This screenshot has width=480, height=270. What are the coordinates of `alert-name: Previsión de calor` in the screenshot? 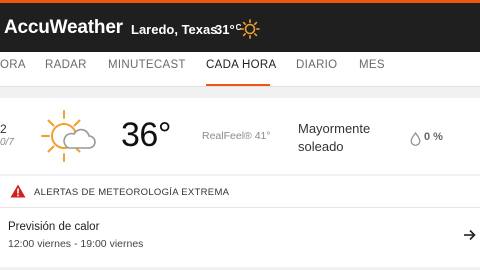 It's located at (54, 227).